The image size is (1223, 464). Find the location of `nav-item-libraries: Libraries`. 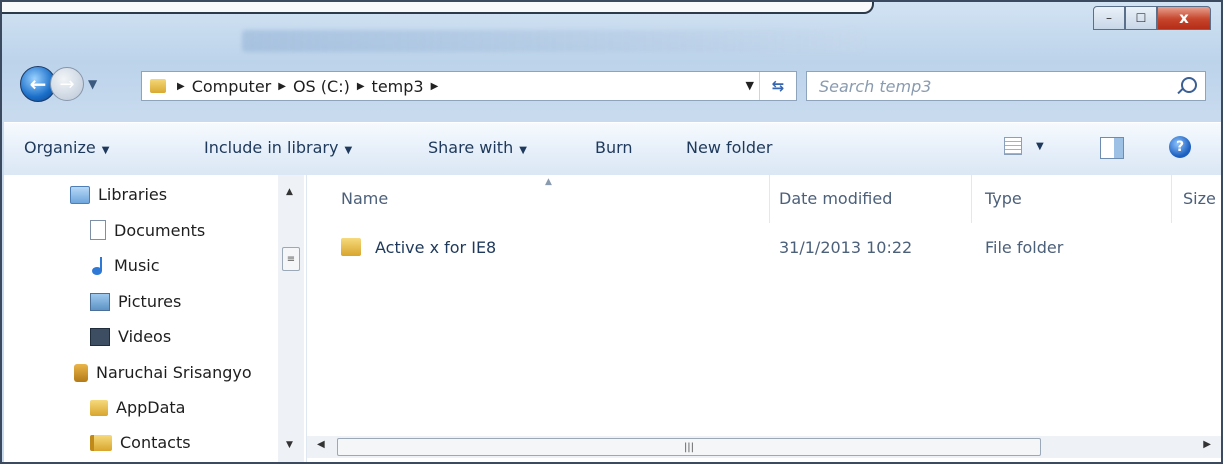

nav-item-libraries: Libraries is located at coordinates (118, 194).